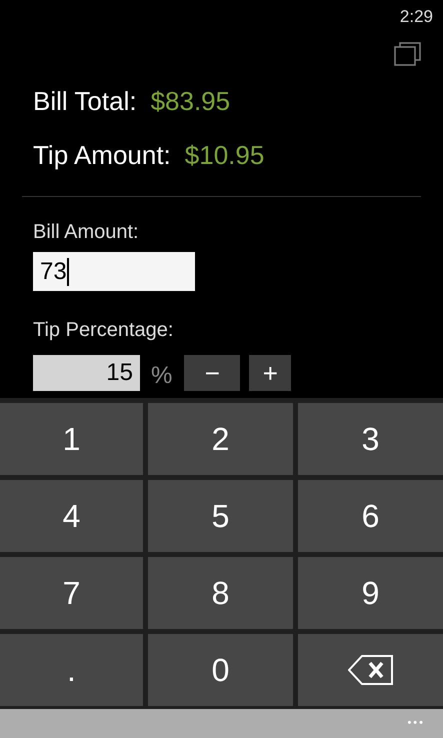 The height and width of the screenshot is (738, 443). I want to click on backspace-icon, so click(371, 670).